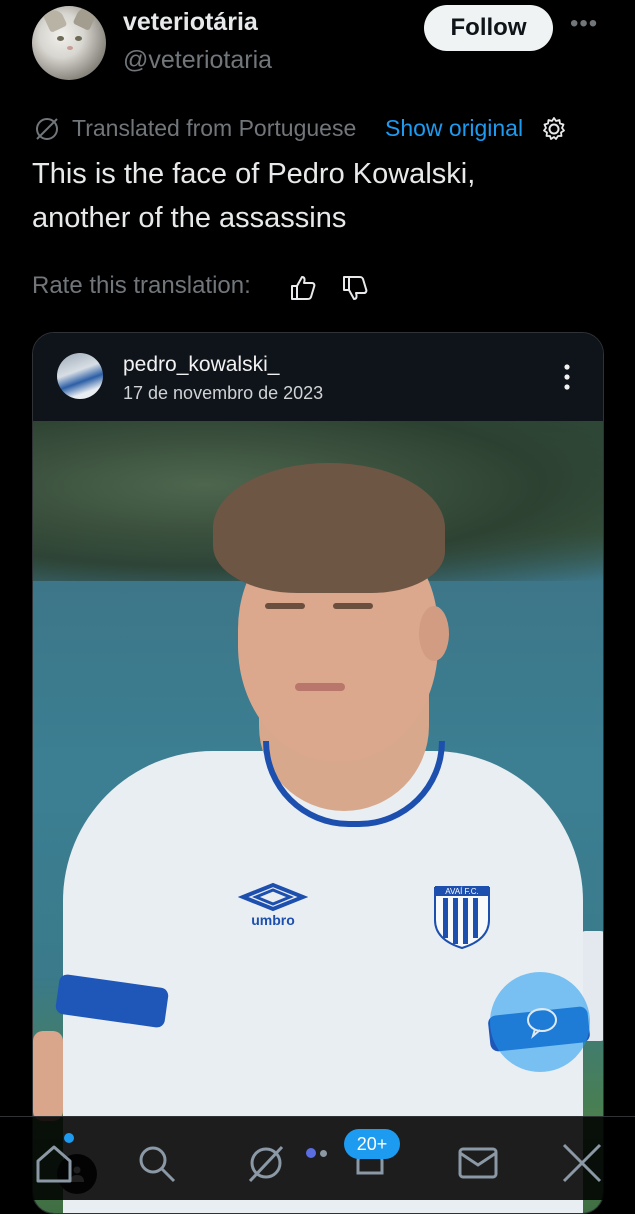  I want to click on embed-date: 17 de novembro de 2023, so click(223, 393).